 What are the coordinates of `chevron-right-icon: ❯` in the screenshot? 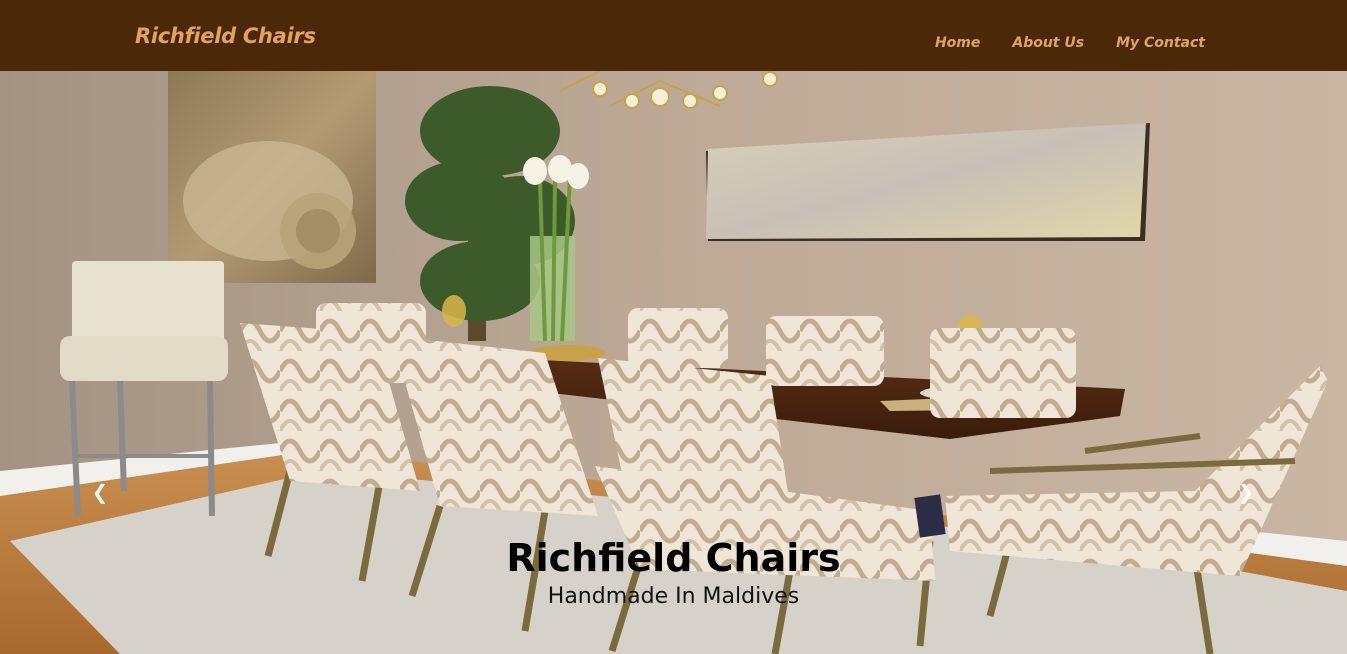 It's located at (1246, 492).